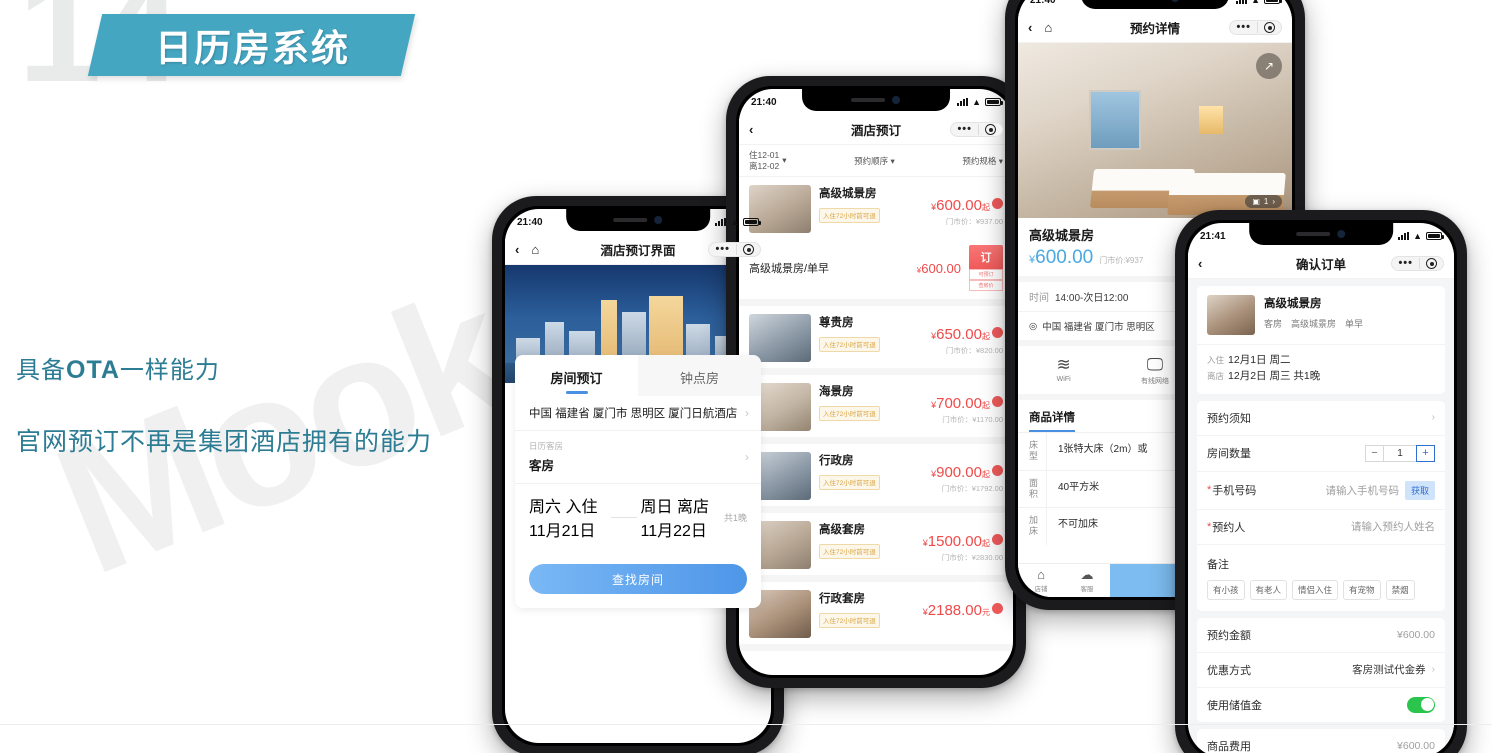 Image resolution: width=1492 pixels, height=753 pixels. What do you see at coordinates (699, 375) in the screenshot?
I see `tab-hourly-room: 钟点房` at bounding box center [699, 375].